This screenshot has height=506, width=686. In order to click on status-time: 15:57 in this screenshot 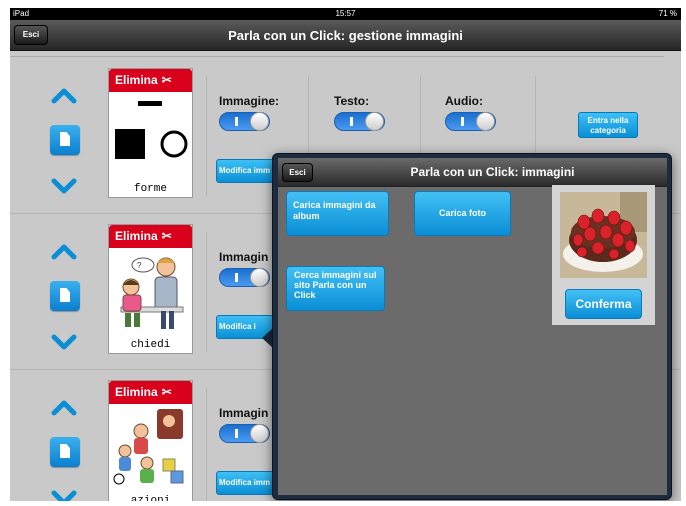, I will do `click(345, 13)`.